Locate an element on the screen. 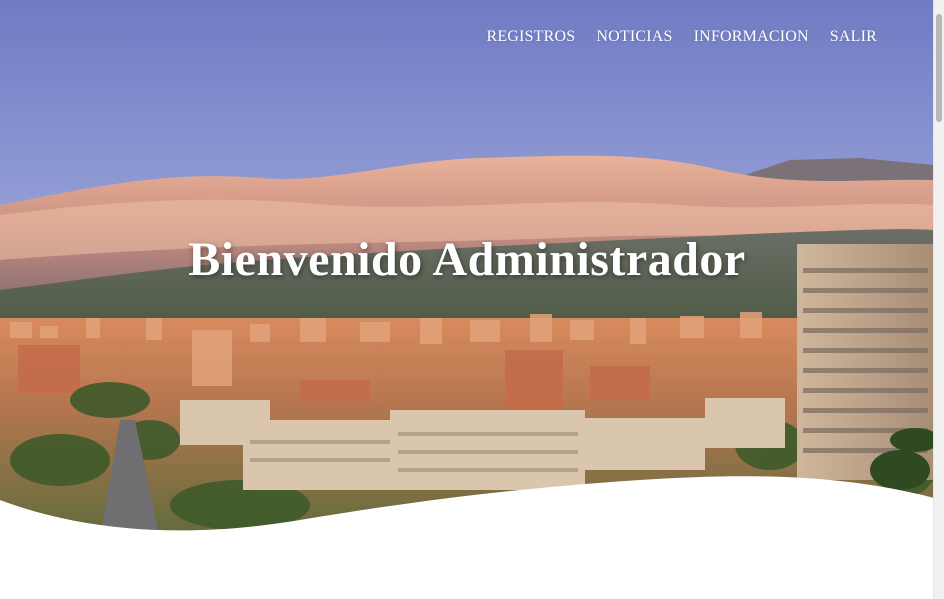 This screenshot has height=599, width=944. main-nav: REGISTROS NOTICIAS INFORMACION SALIR is located at coordinates (681, 37).